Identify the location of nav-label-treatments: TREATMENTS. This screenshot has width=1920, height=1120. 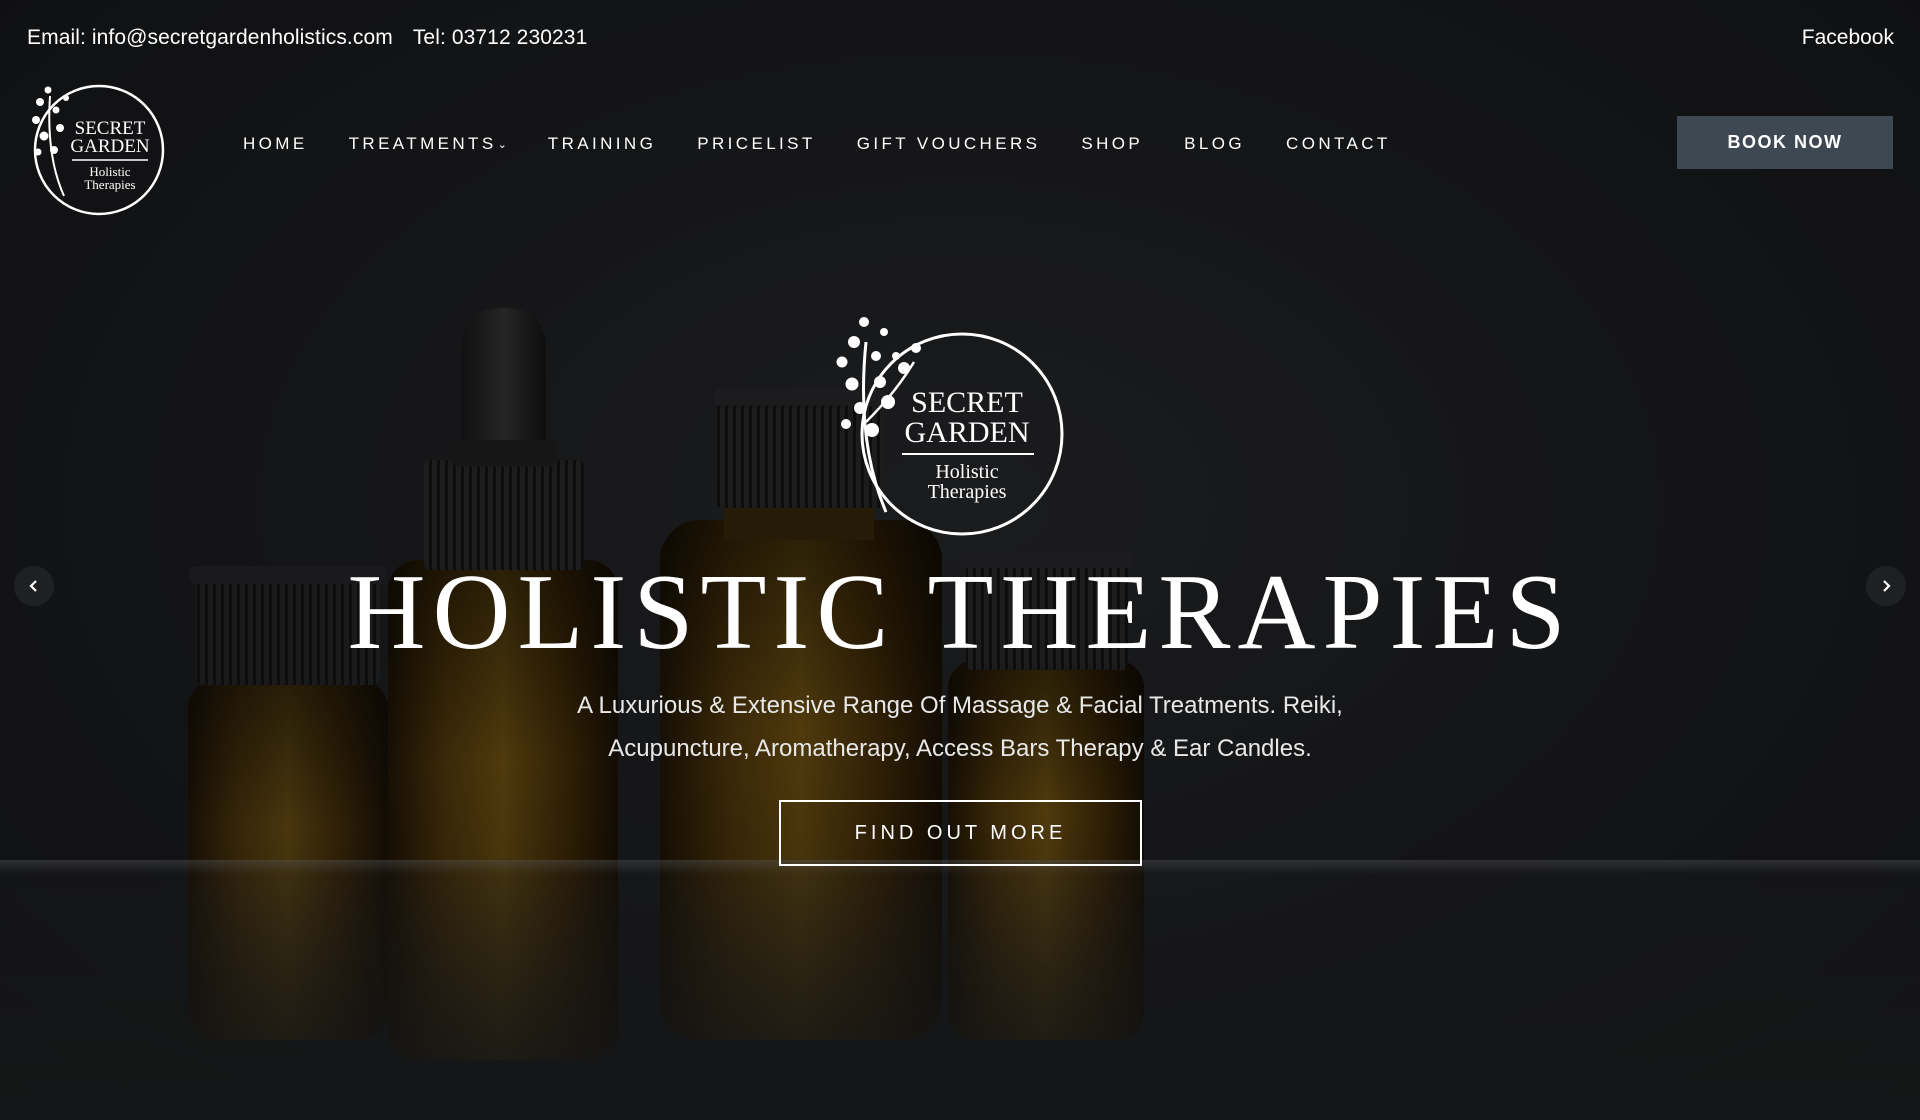
(422, 143).